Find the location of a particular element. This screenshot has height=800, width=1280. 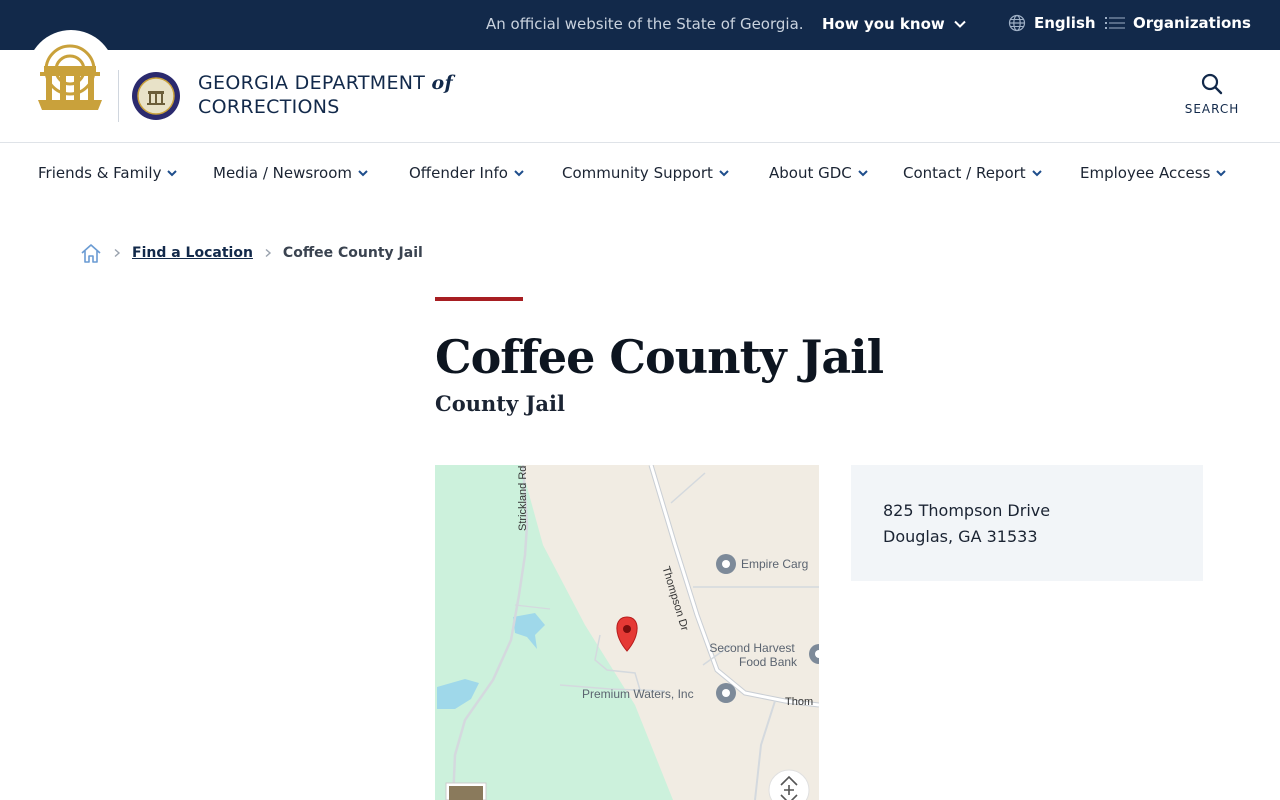

map-canvas is located at coordinates (627, 632).